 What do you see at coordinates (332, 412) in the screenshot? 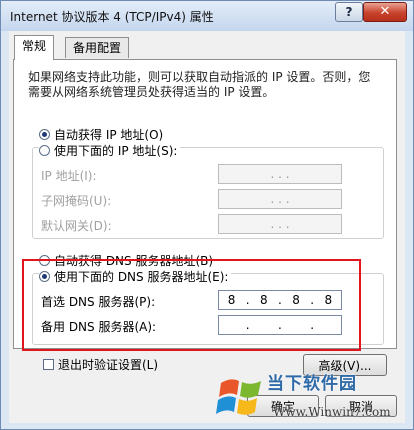
I see `watermark-url: Www.Winwin7.com` at bounding box center [332, 412].